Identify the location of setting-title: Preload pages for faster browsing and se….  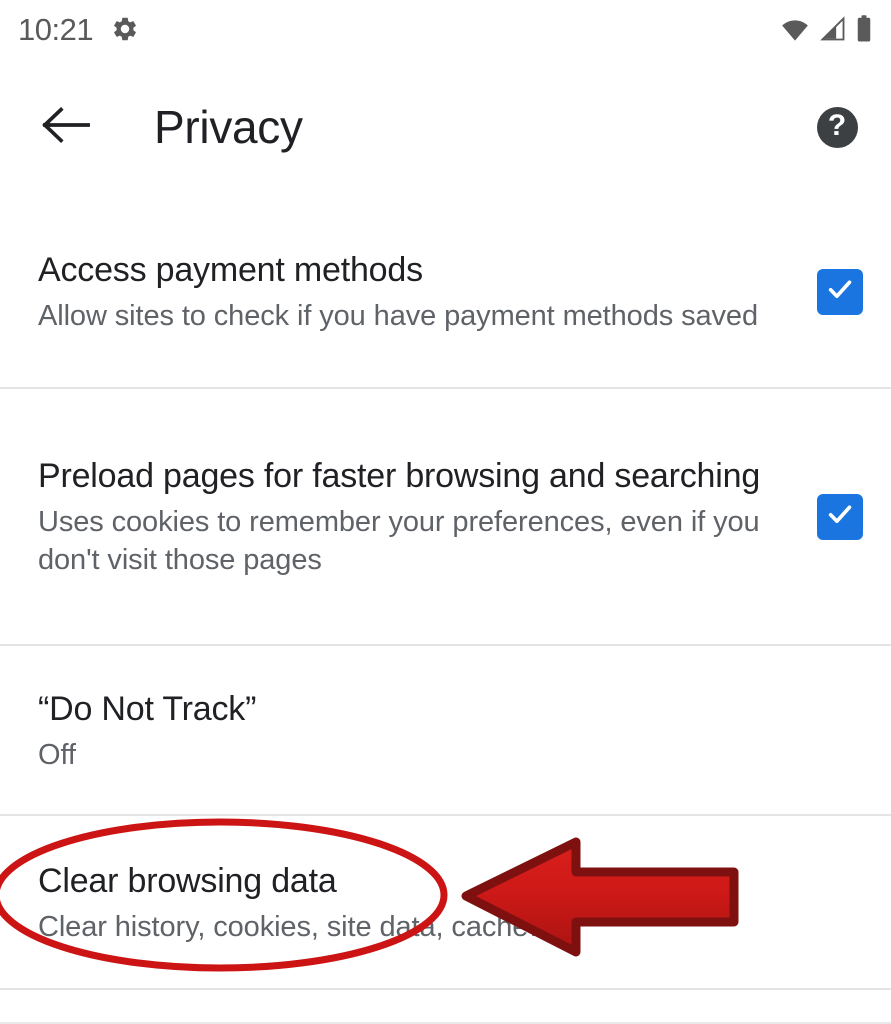
(399, 476).